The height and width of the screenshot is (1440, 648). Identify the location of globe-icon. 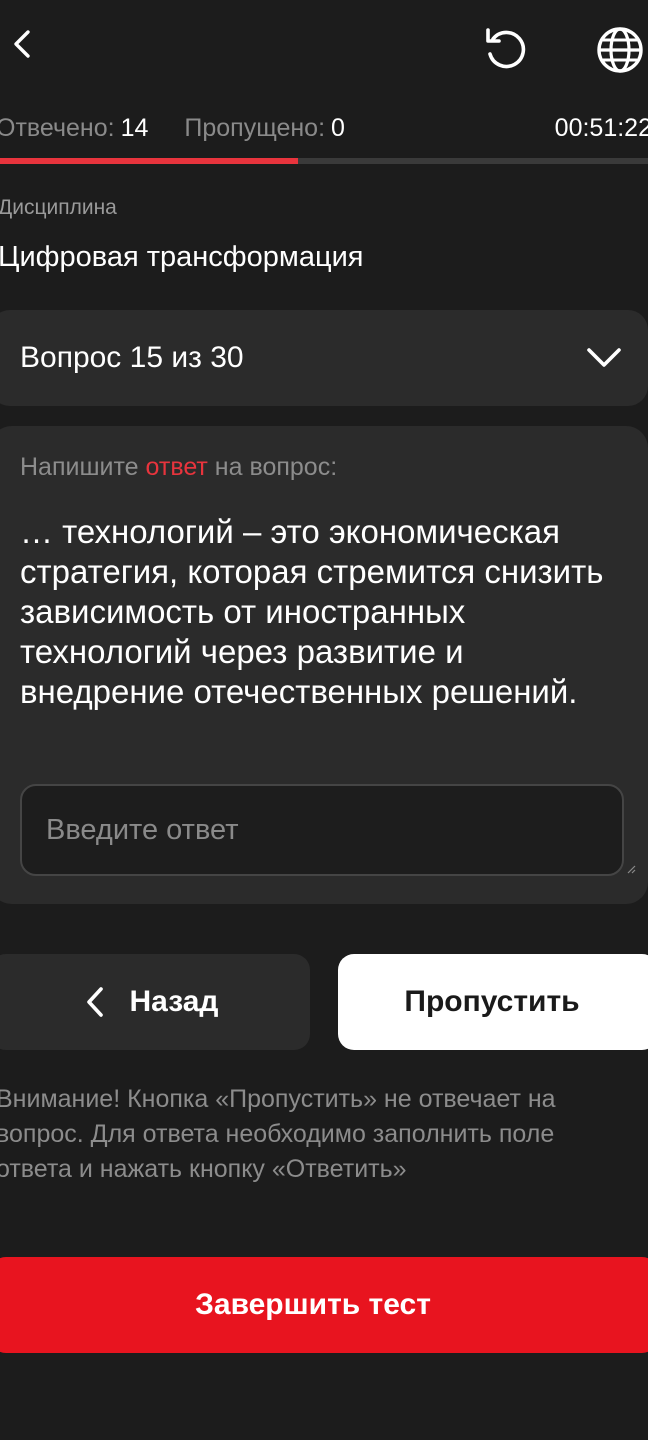
(620, 50).